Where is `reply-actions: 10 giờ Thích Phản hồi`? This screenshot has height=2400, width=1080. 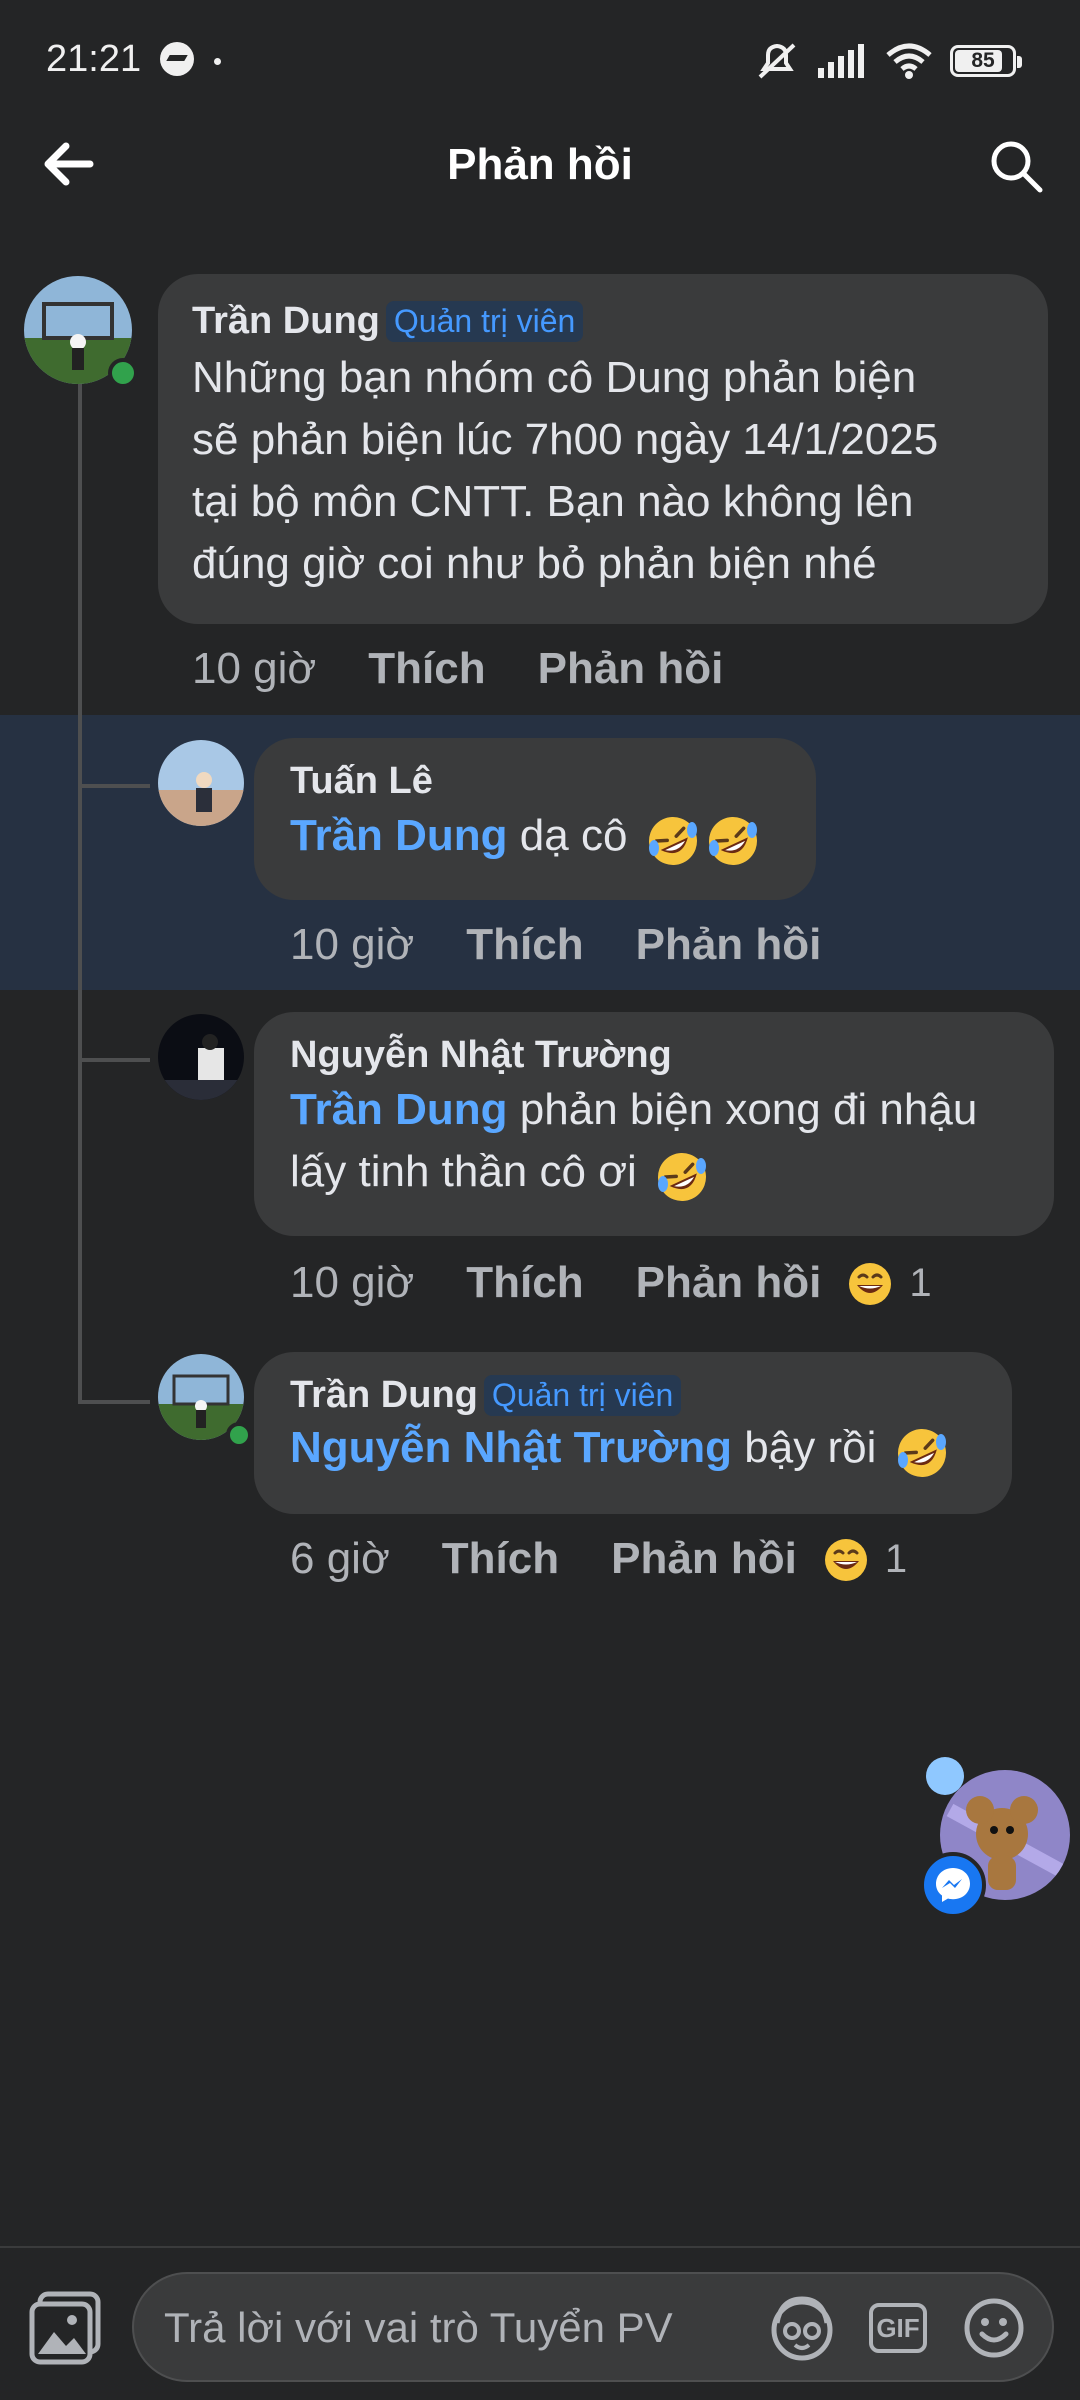 reply-actions: 10 giờ Thích Phản hồi is located at coordinates (555, 945).